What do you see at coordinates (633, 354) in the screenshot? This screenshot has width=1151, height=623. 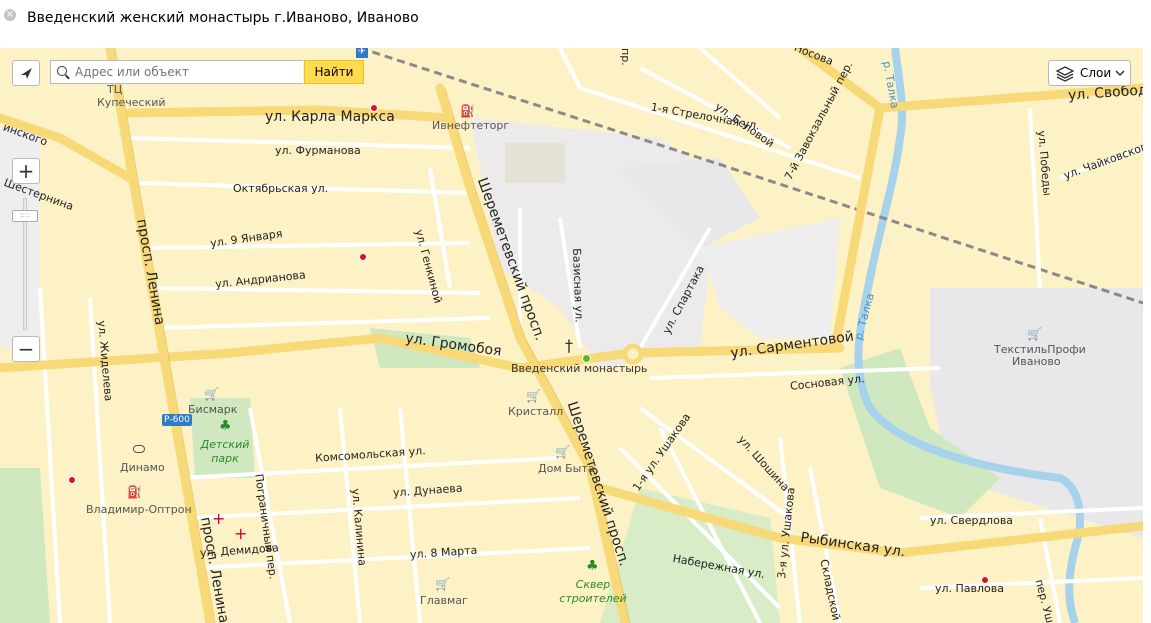 I see `roundabout` at bounding box center [633, 354].